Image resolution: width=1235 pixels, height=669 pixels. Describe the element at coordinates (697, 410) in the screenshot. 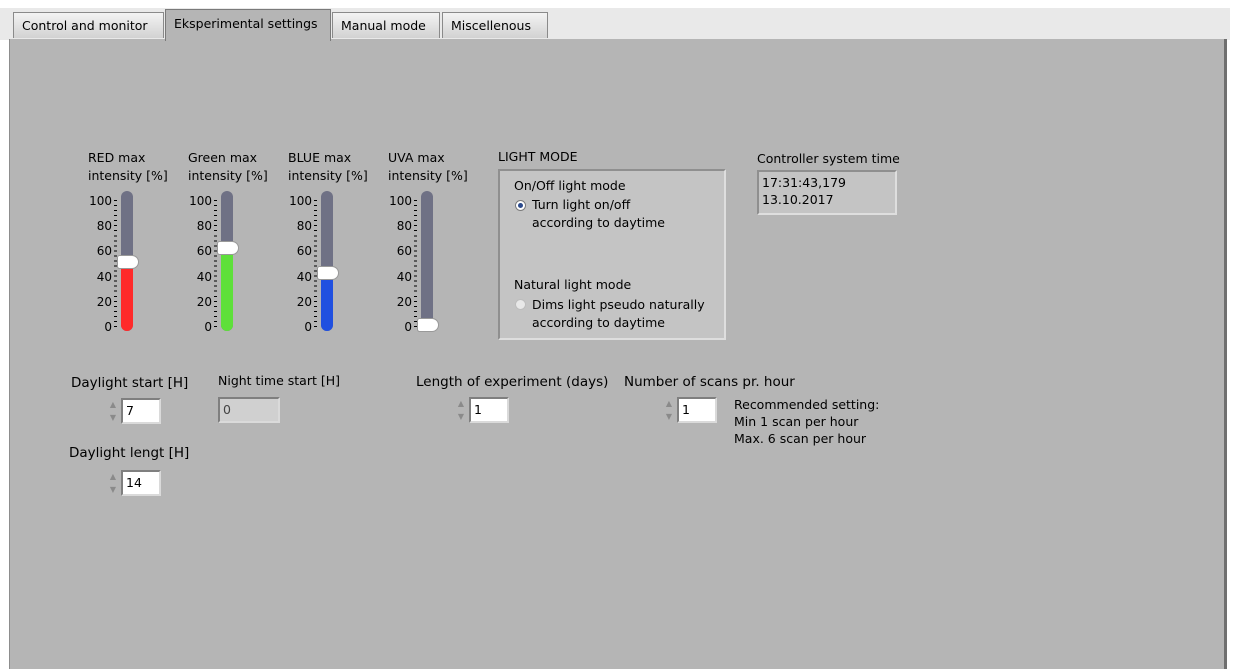

I see `scans-per-hour-input: 1` at that location.